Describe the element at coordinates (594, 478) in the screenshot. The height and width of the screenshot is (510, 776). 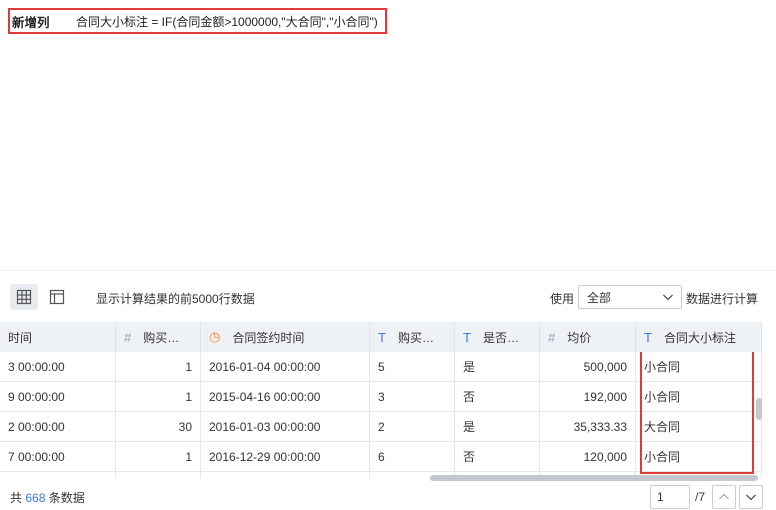
I see `horizontal-scrollbar` at that location.